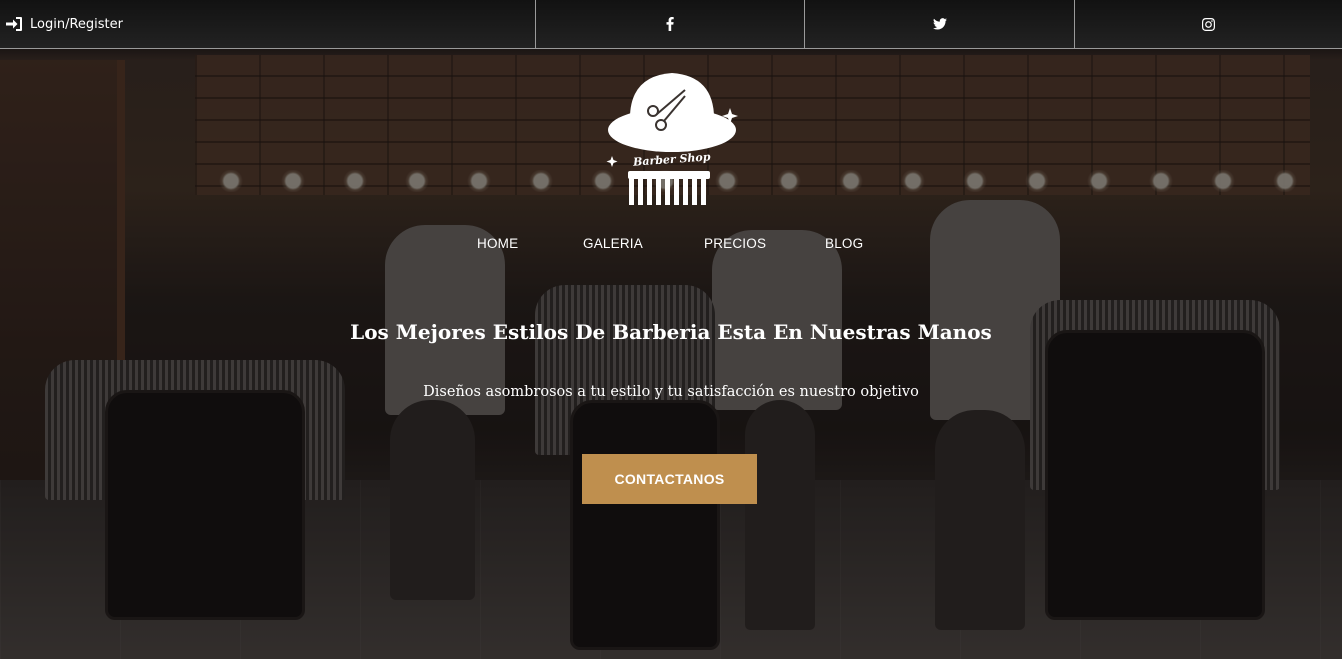 Image resolution: width=1342 pixels, height=659 pixels. Describe the element at coordinates (669, 479) in the screenshot. I see `contact-button: CONTACTANOS` at that location.